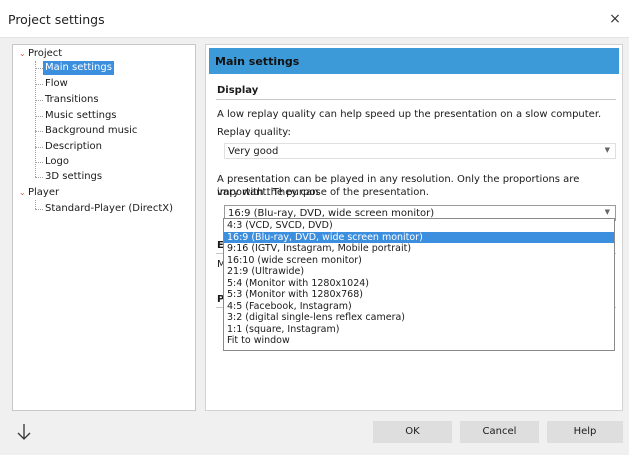  Describe the element at coordinates (414, 61) in the screenshot. I see `panel-header: Main settings` at that location.